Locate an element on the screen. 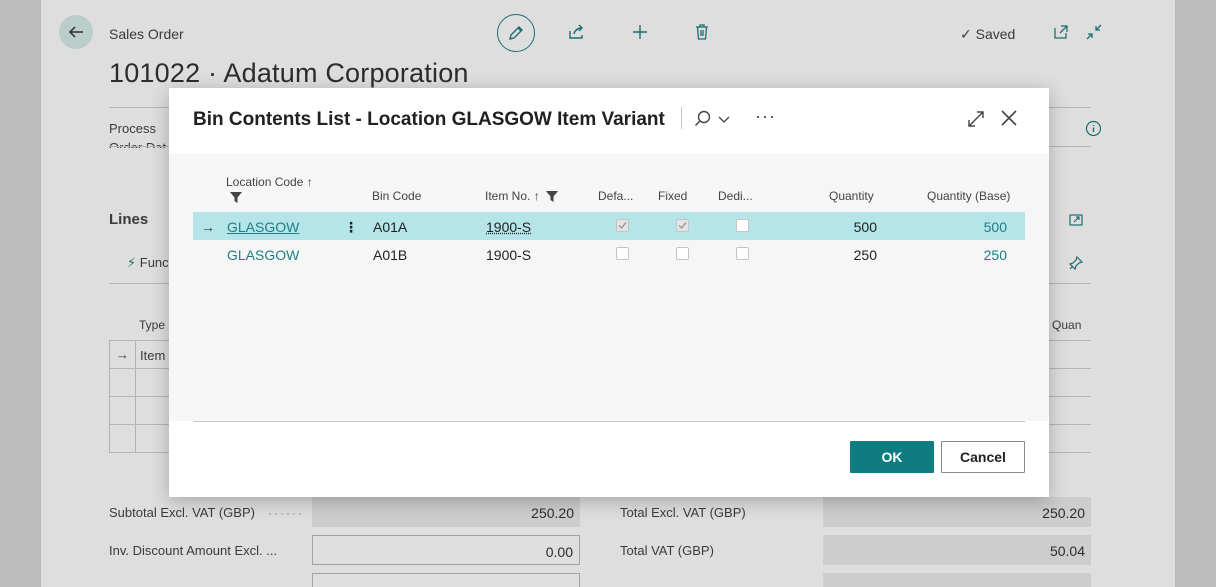  chevron-down-icon is located at coordinates (724, 119).